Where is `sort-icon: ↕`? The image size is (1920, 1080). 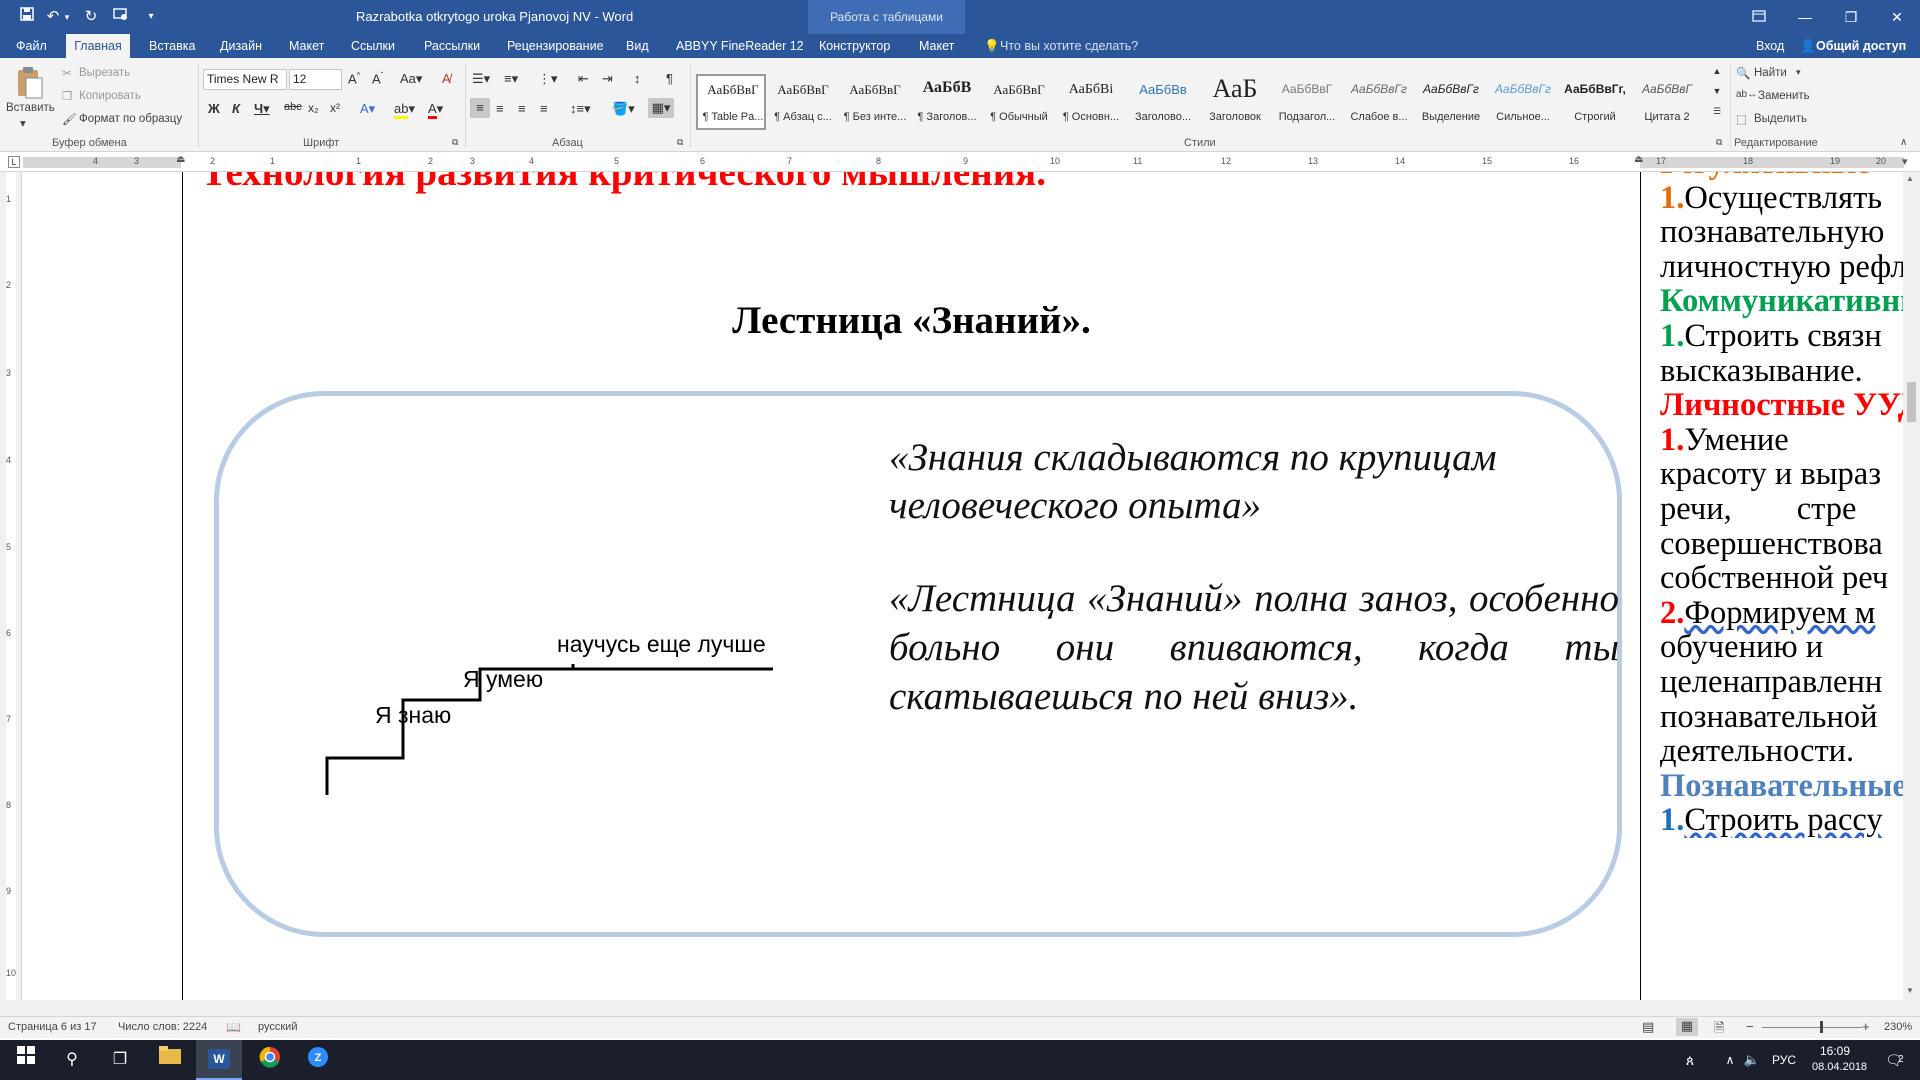
sort-icon: ↕ is located at coordinates (637, 78).